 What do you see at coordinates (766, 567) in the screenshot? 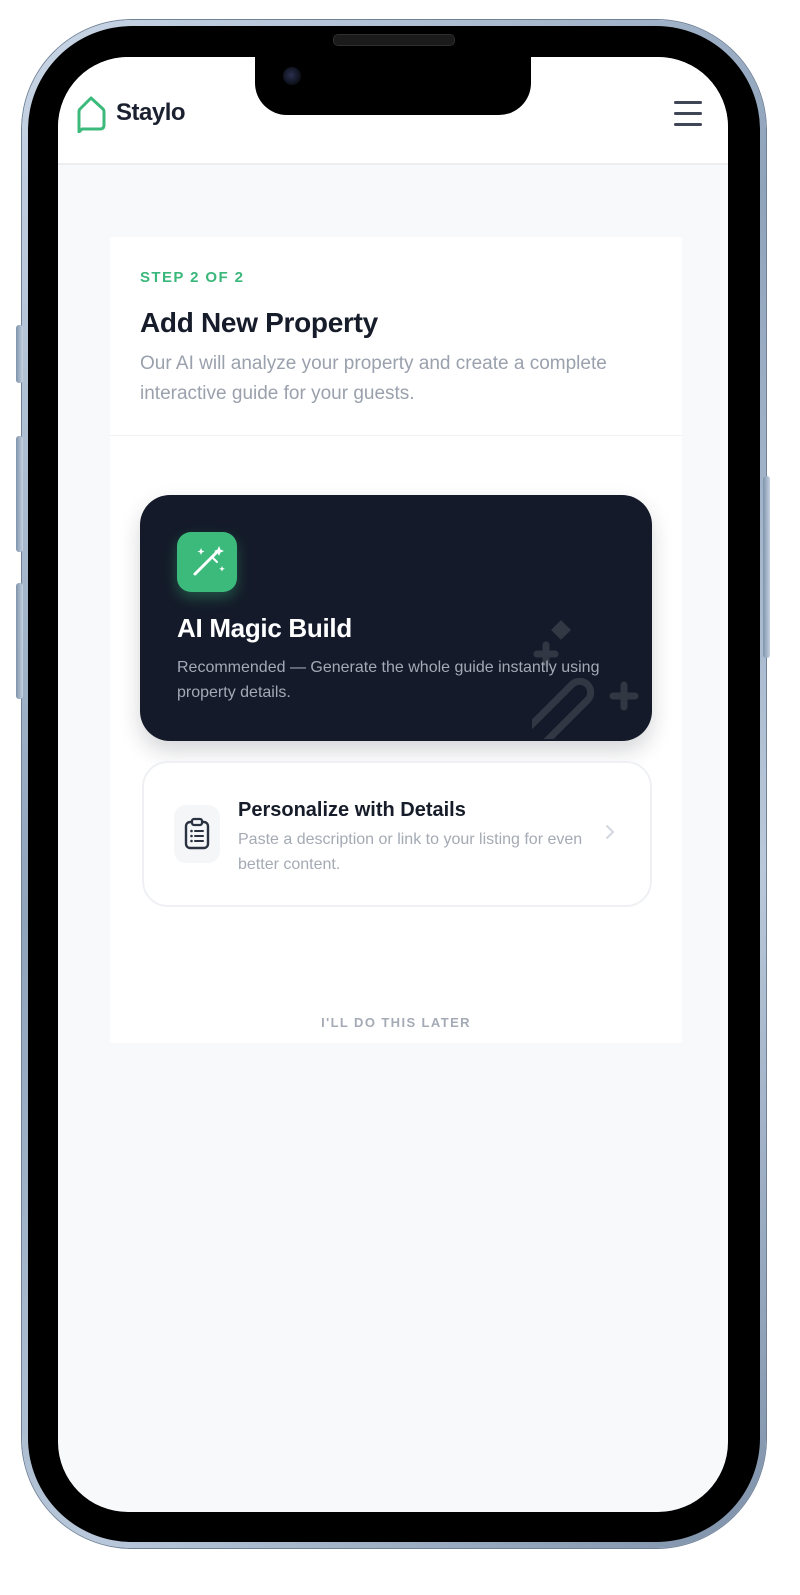
I see `power-button` at bounding box center [766, 567].